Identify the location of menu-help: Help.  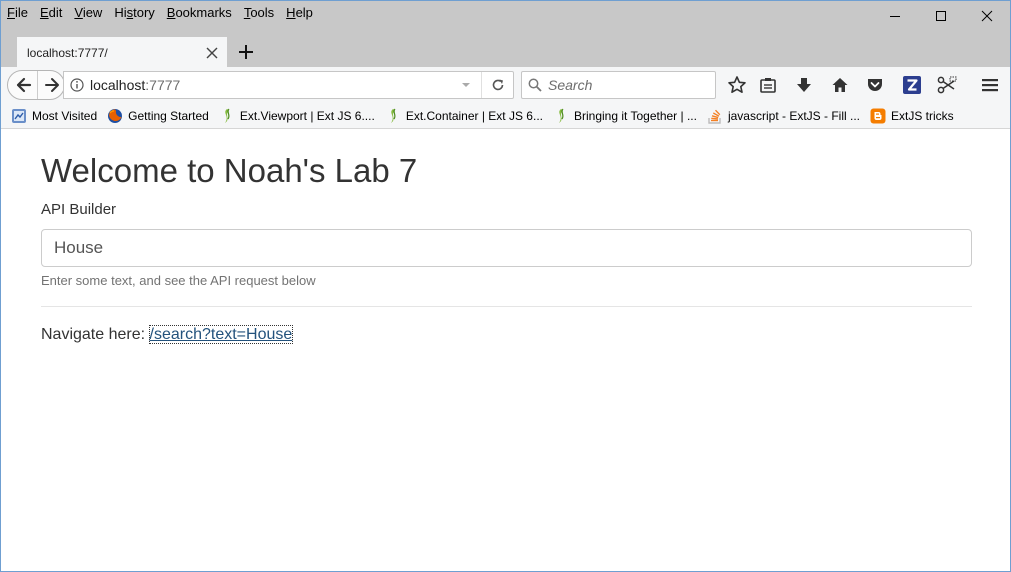
(299, 13).